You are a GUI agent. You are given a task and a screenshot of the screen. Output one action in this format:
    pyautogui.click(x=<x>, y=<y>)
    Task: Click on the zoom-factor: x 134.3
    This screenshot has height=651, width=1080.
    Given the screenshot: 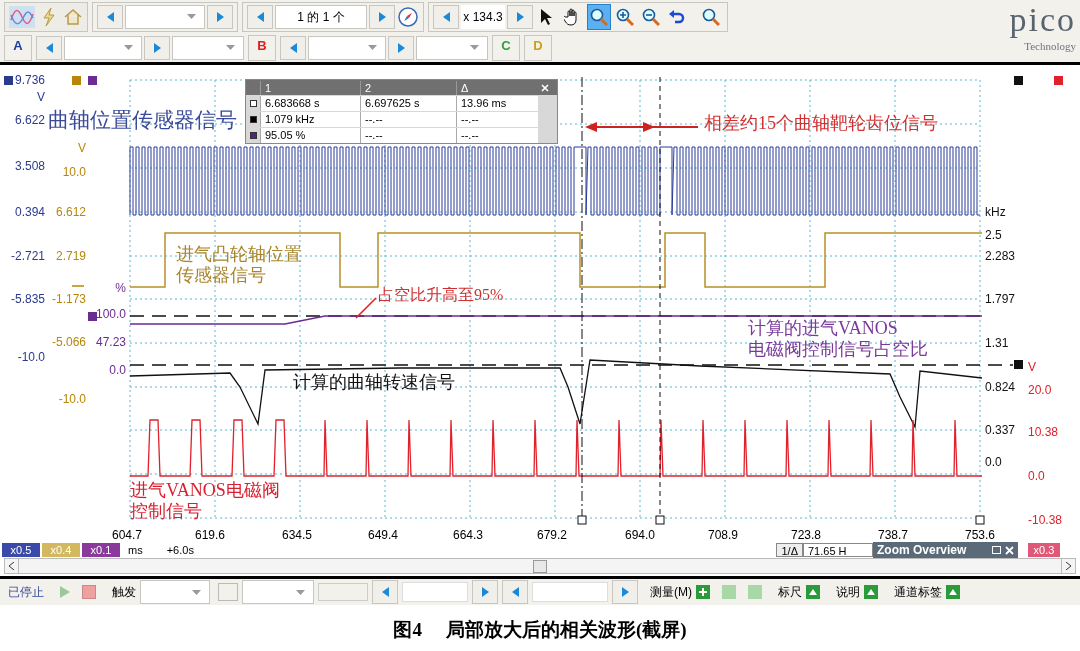 What is the action you would take?
    pyautogui.click(x=483, y=16)
    